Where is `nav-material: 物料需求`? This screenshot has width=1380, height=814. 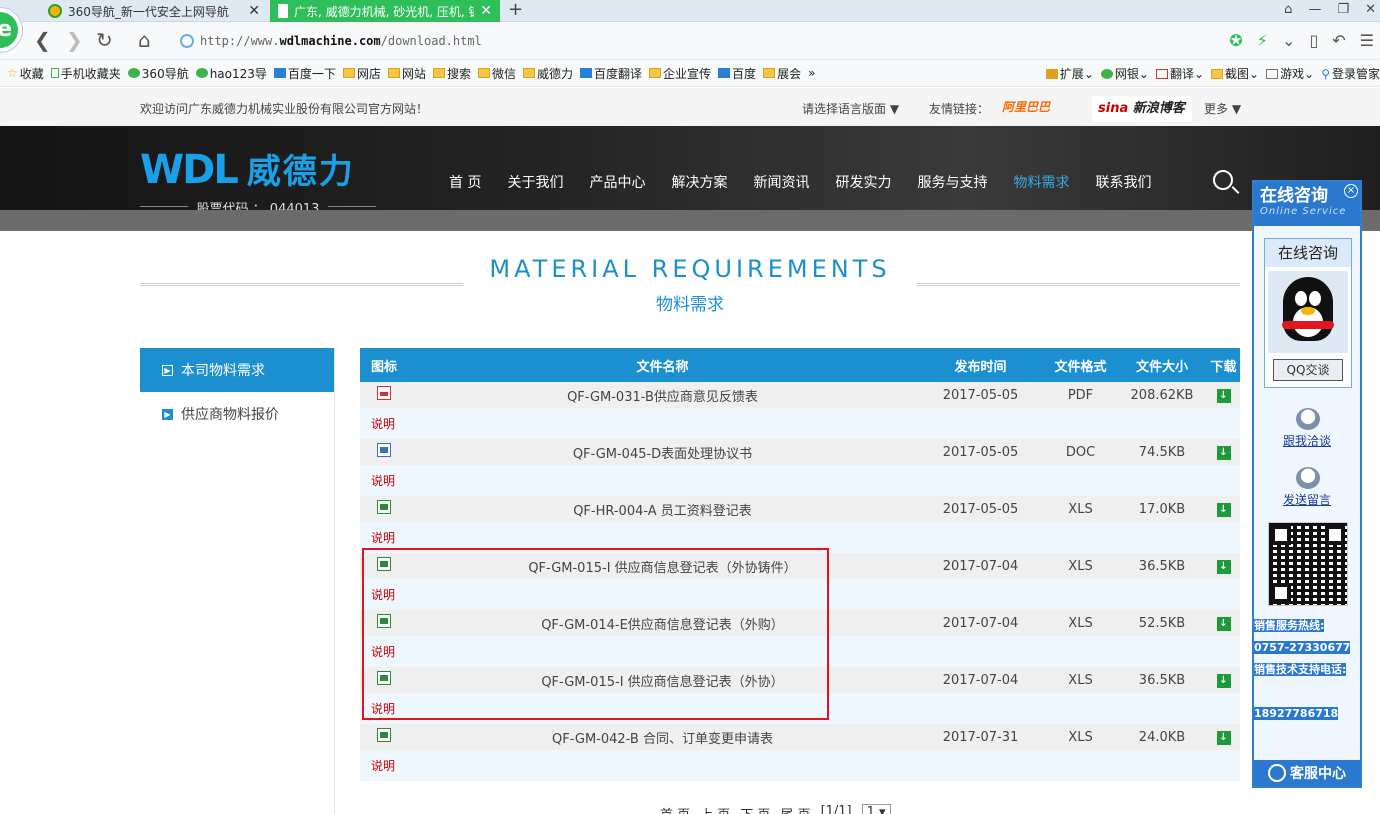
nav-material: 物料需求 is located at coordinates (1041, 182).